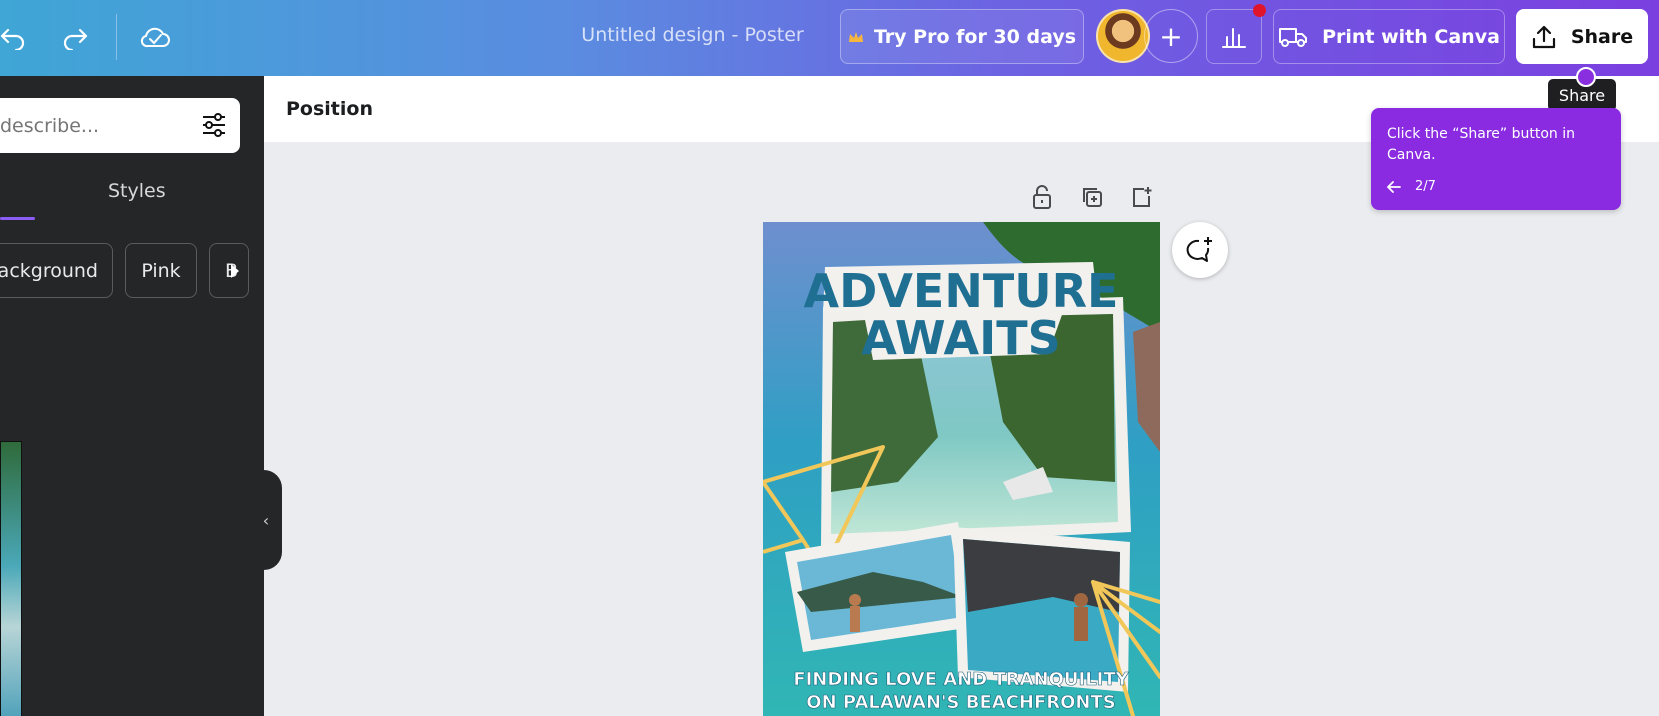 This screenshot has height=716, width=1659. Describe the element at coordinates (961, 679) in the screenshot. I see `poster-subtitle-line1: FINDING LOVE AND TRANQUILITY` at that location.